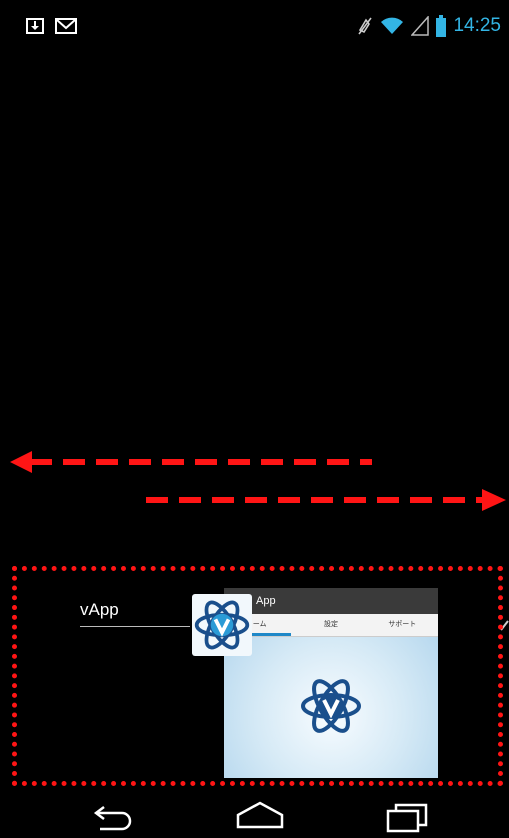  Describe the element at coordinates (66, 26) in the screenshot. I see `gmail-icon` at that location.